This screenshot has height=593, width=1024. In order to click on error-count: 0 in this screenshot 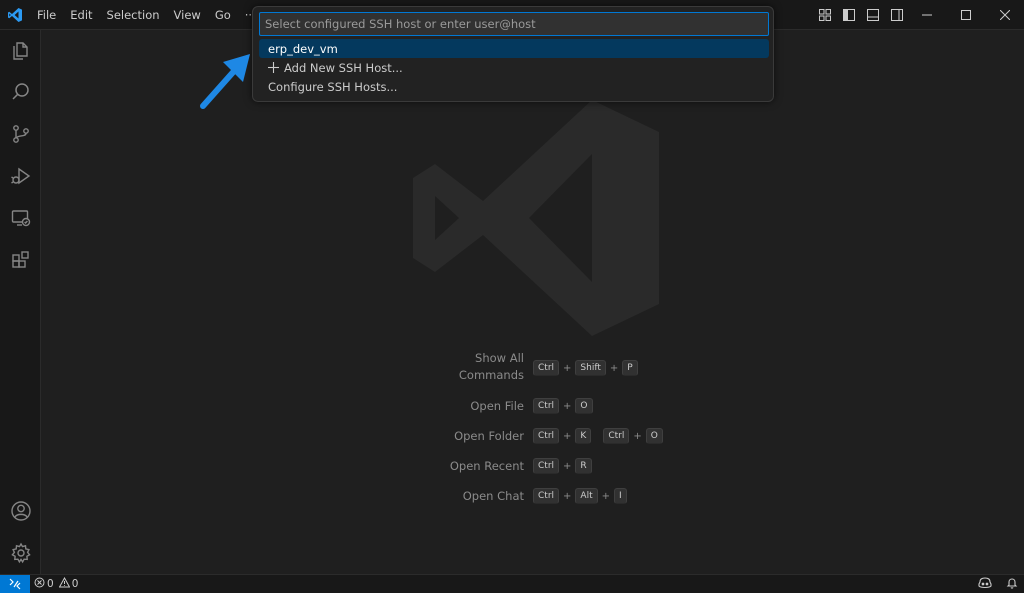, I will do `click(50, 584)`.